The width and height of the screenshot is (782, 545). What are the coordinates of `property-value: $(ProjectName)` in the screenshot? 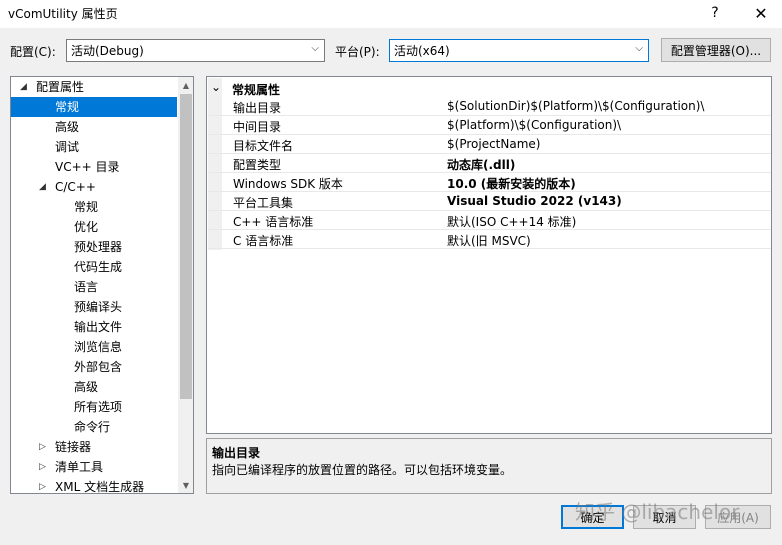 It's located at (493, 144).